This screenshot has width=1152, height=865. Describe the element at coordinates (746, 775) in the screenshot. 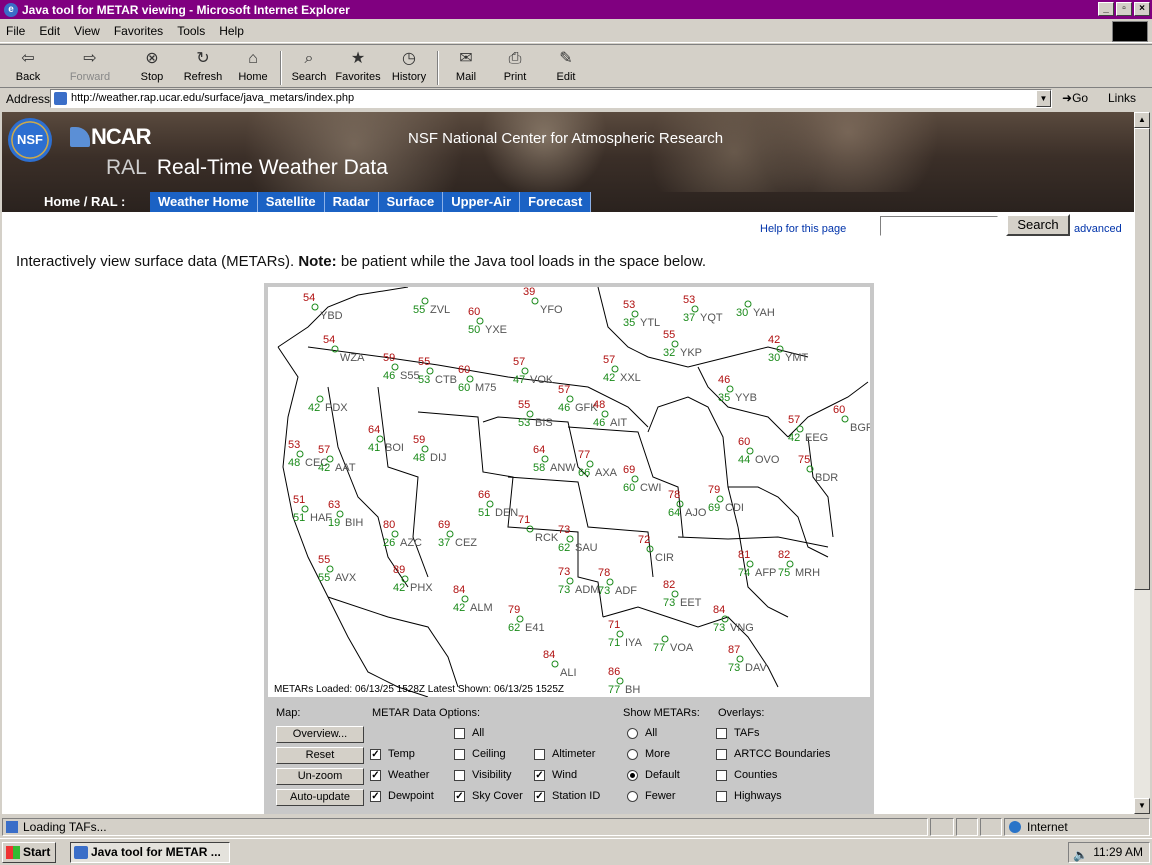

I see `overlay-counties: Counties` at that location.